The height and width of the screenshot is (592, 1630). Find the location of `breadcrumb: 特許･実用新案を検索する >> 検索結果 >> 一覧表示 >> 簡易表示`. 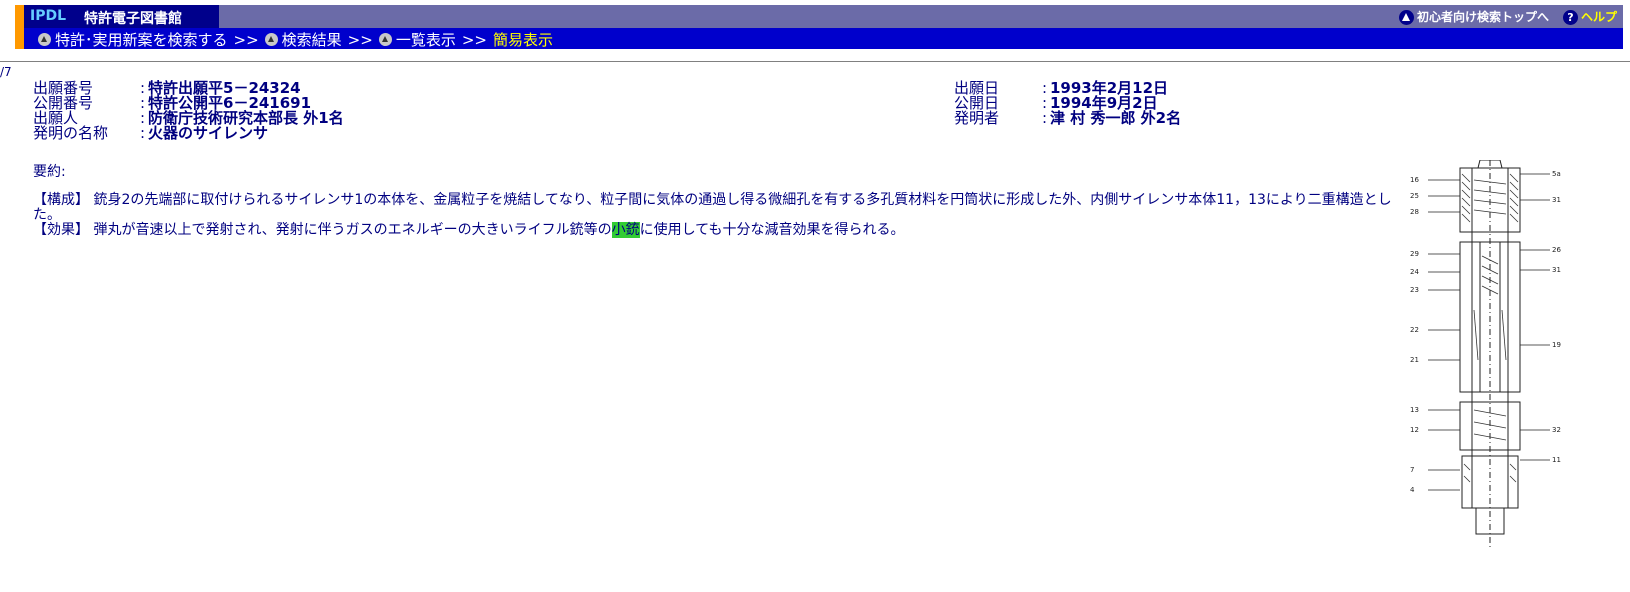

breadcrumb: 特許･実用新案を検索する >> 検索結果 >> 一覧表示 >> 簡易表示 is located at coordinates (295, 39).